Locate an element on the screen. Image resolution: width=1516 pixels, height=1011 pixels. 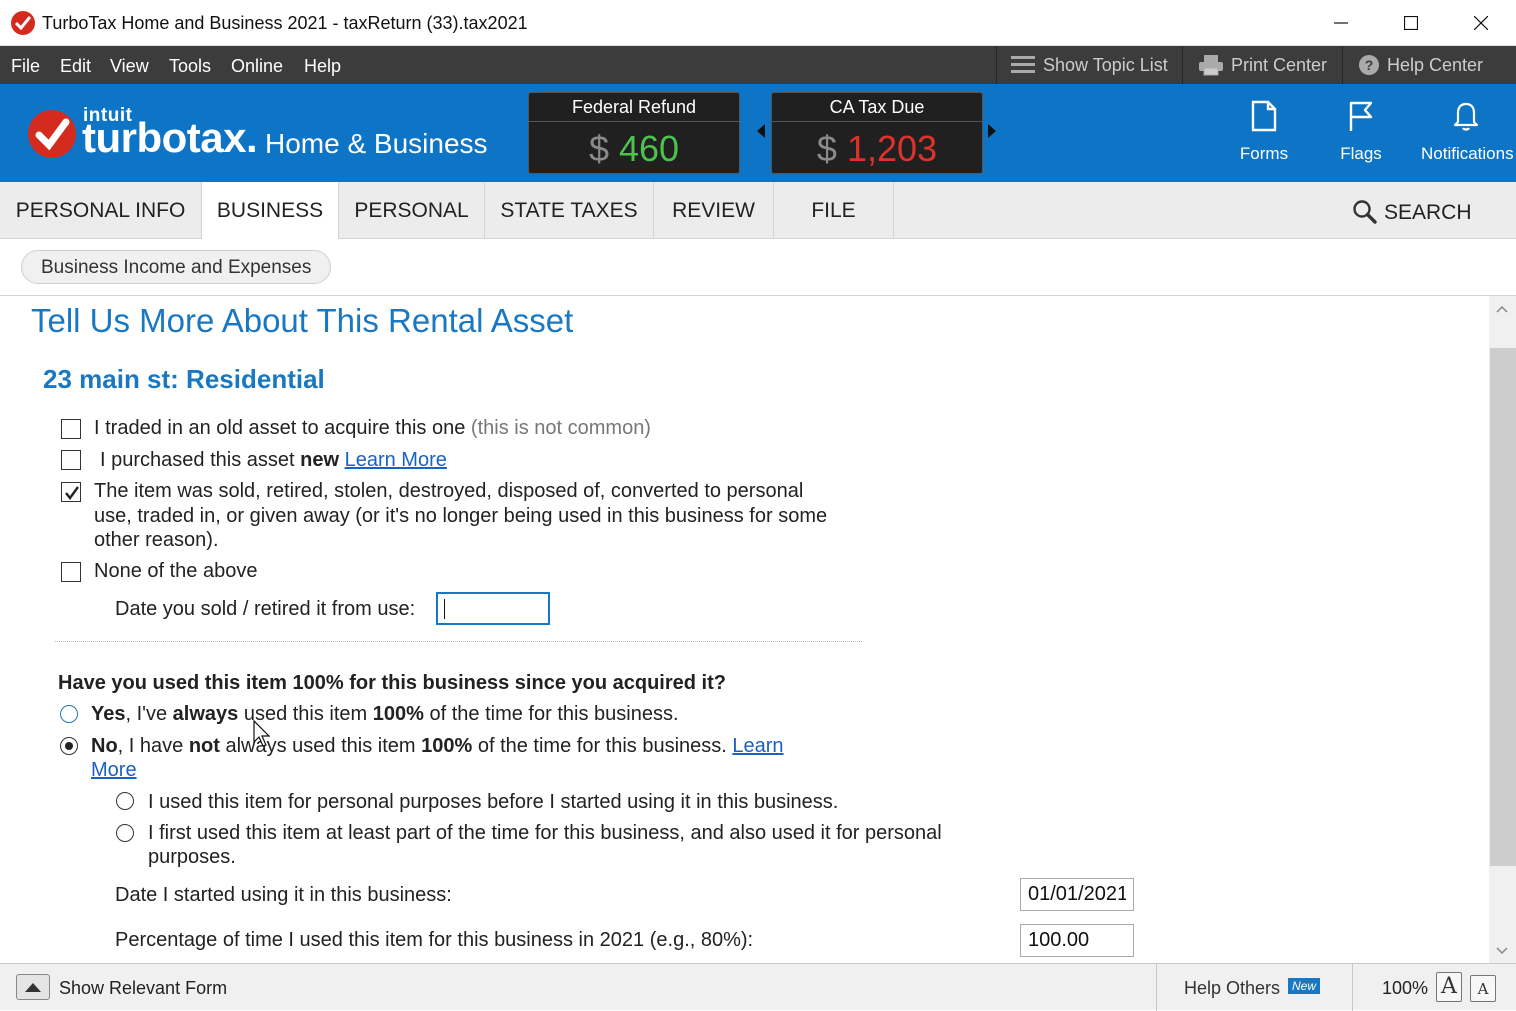
maximize-icon is located at coordinates (1411, 23).